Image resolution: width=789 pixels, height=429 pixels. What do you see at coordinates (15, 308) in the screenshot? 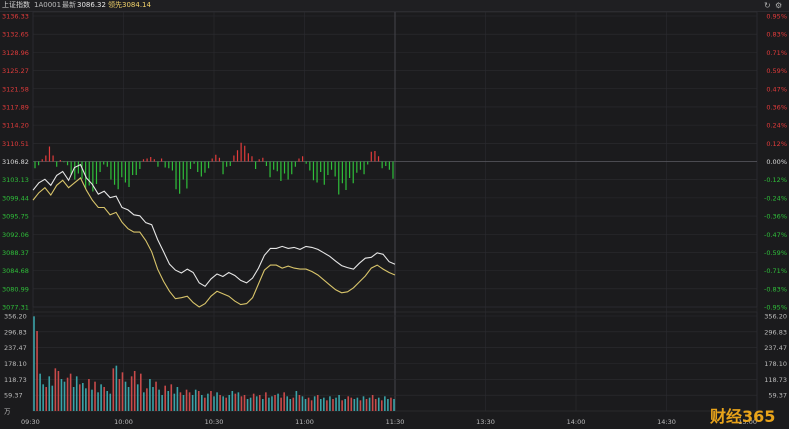
I see `price-tick-label-left: 3077.31` at bounding box center [15, 308].